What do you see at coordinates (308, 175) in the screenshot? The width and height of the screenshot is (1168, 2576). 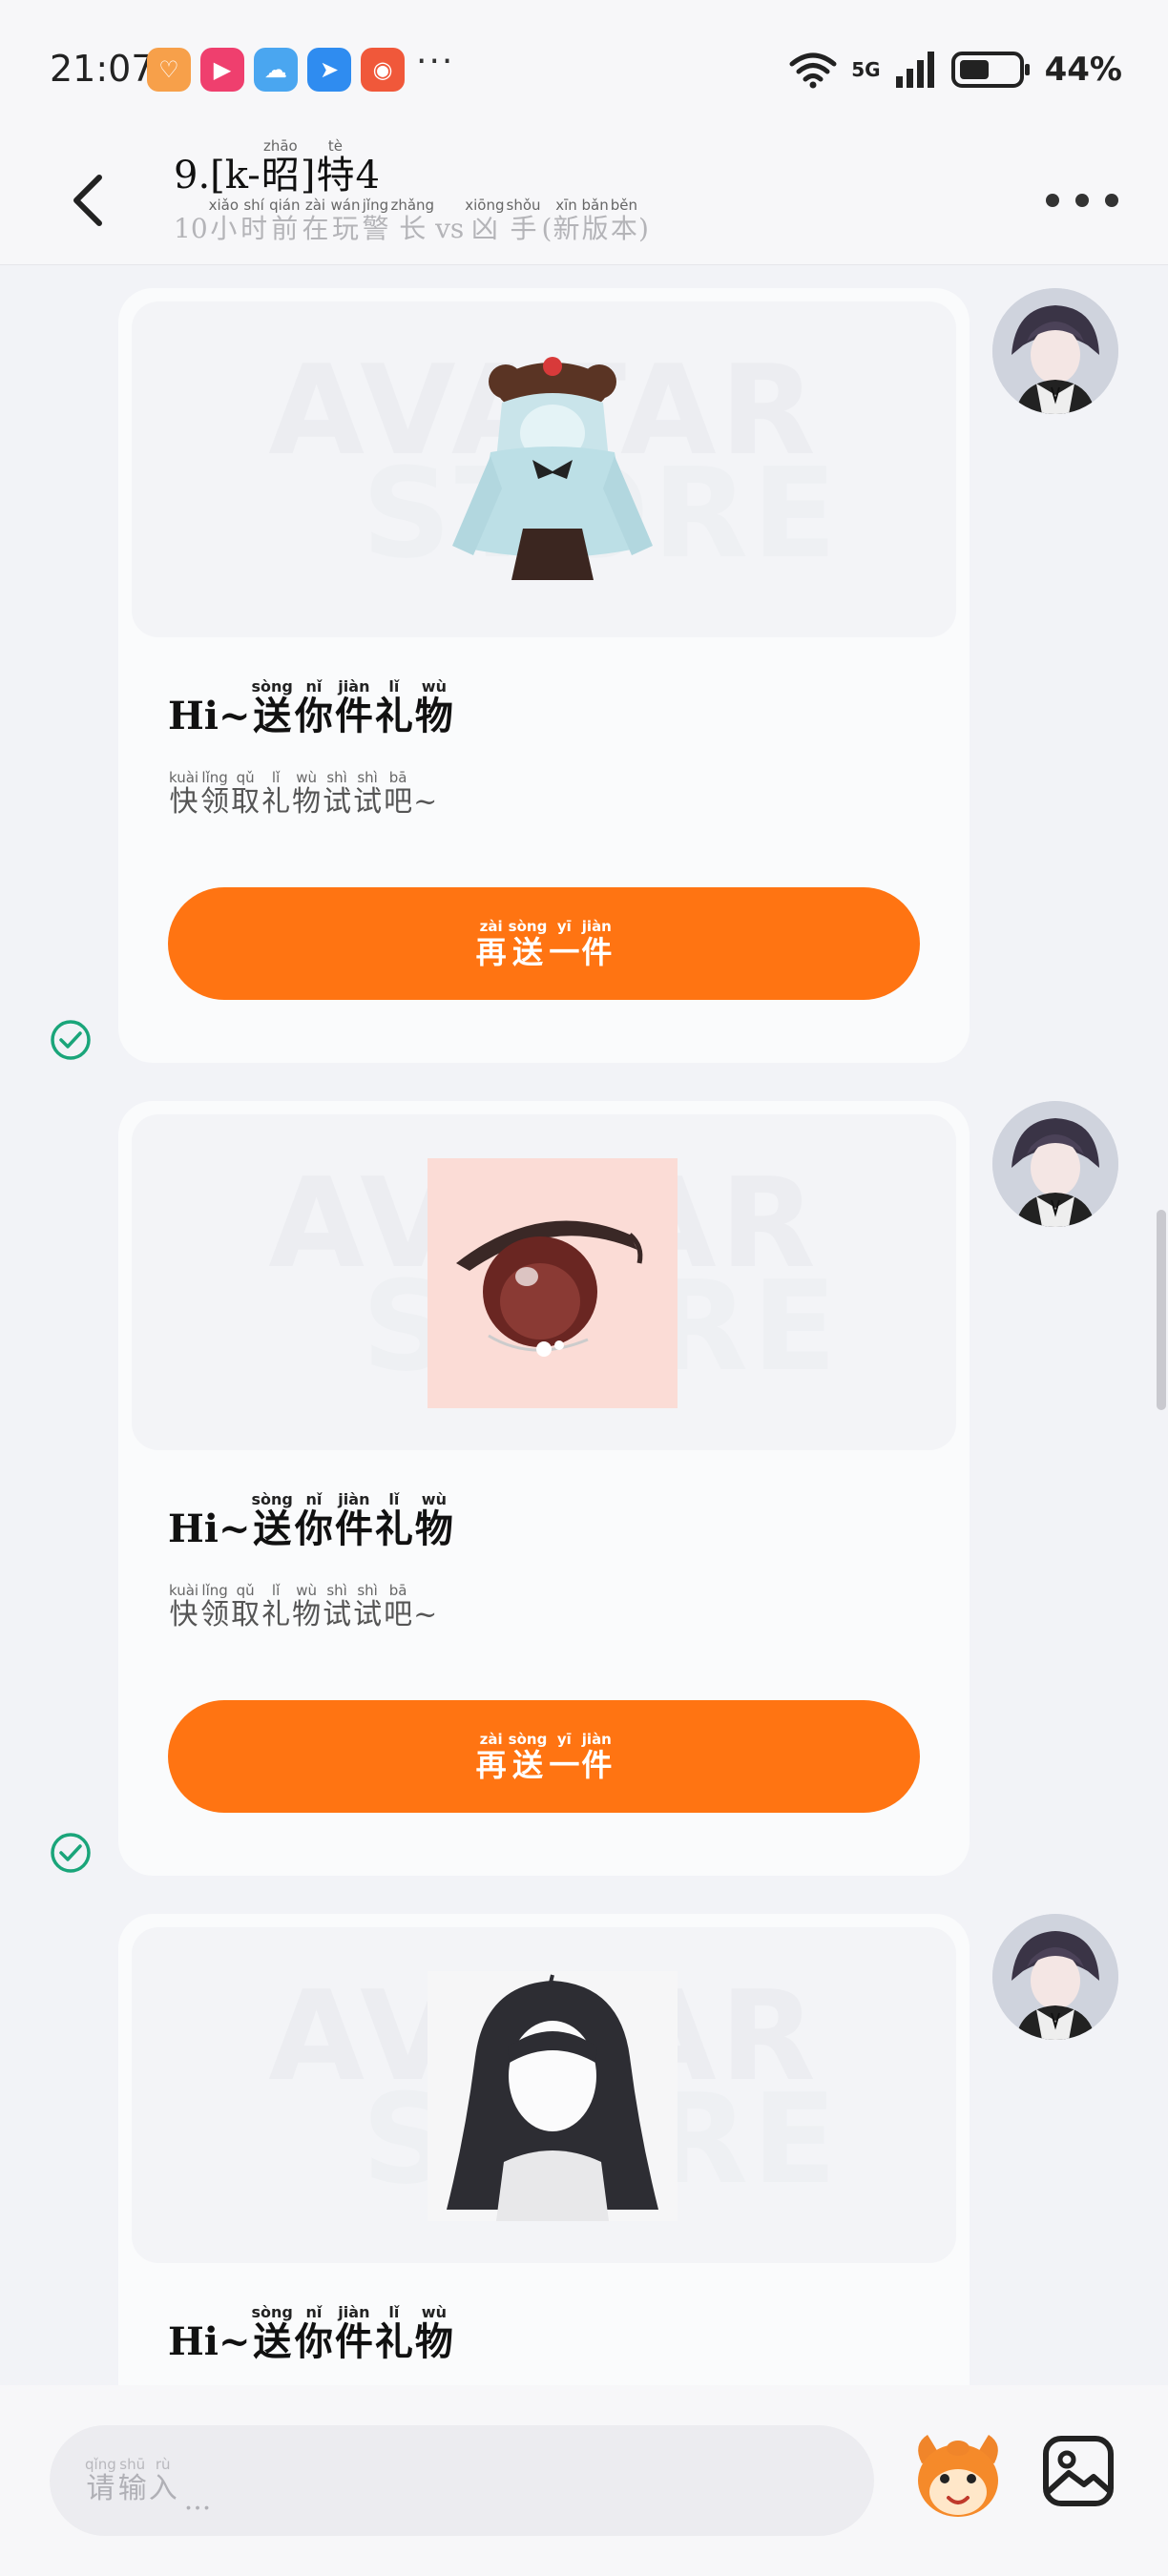 I see `text-segment: ]` at bounding box center [308, 175].